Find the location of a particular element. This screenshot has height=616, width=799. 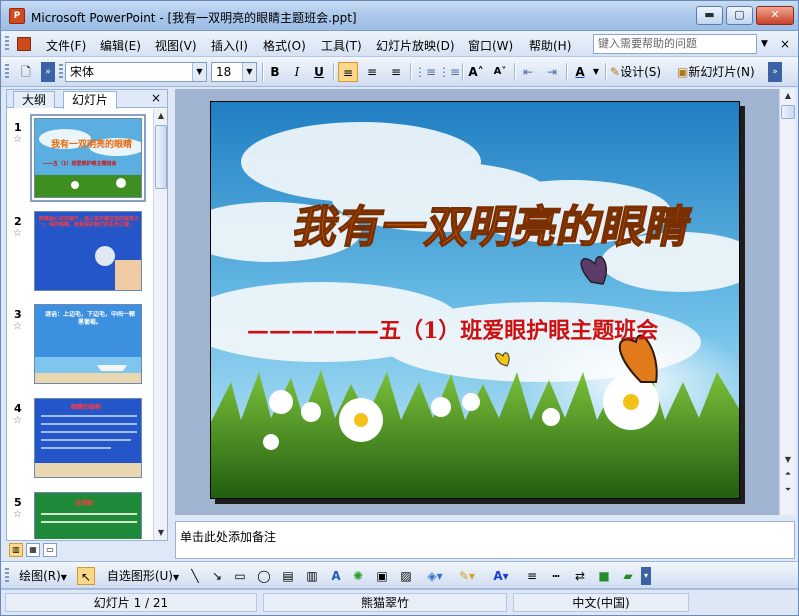

diagram-icon: ✺ is located at coordinates (358, 576).